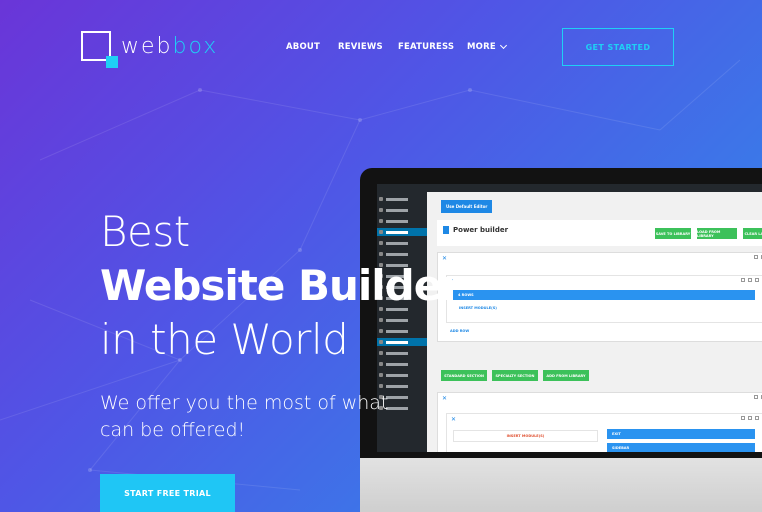 The height and width of the screenshot is (512, 762). I want to click on sidebar-module-row: SIDEBAR, so click(681, 447).